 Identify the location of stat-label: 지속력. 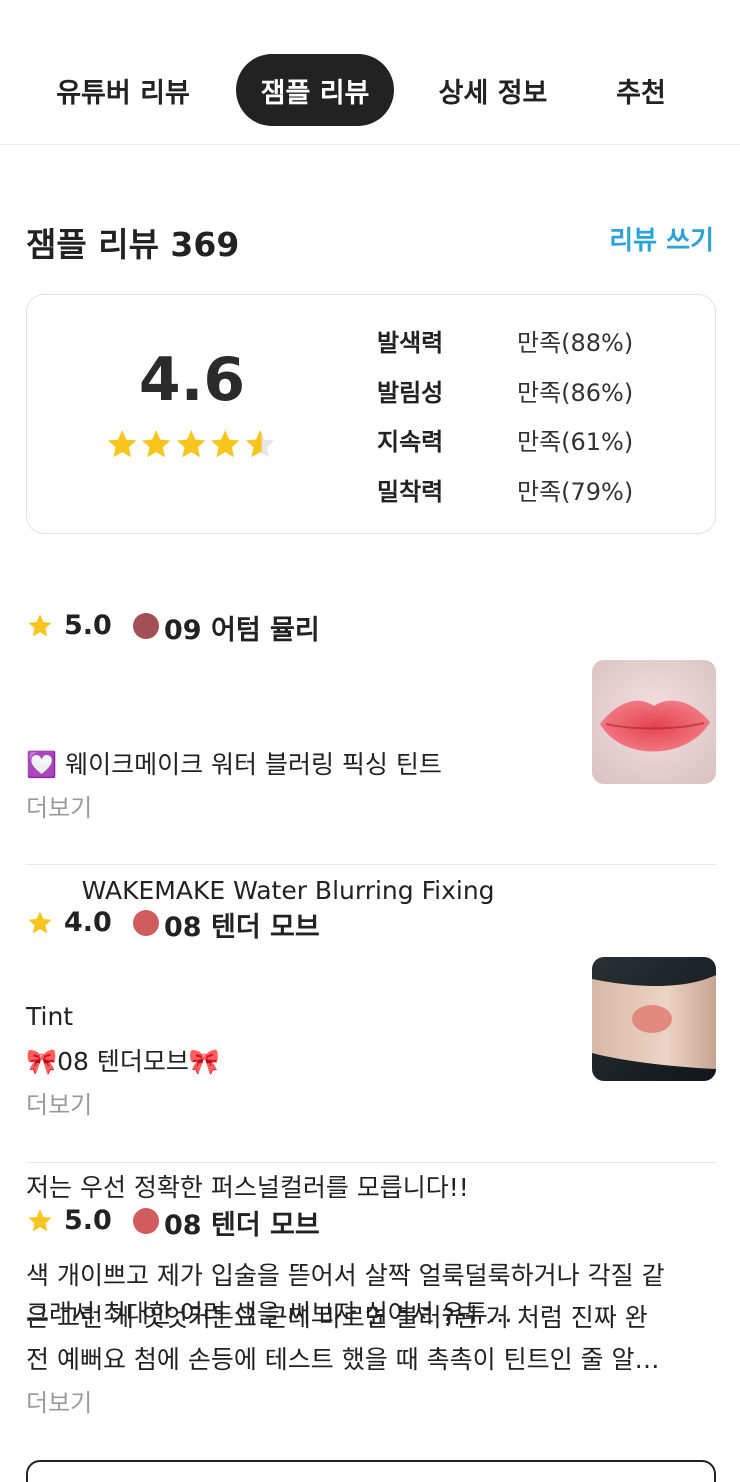
(410, 442).